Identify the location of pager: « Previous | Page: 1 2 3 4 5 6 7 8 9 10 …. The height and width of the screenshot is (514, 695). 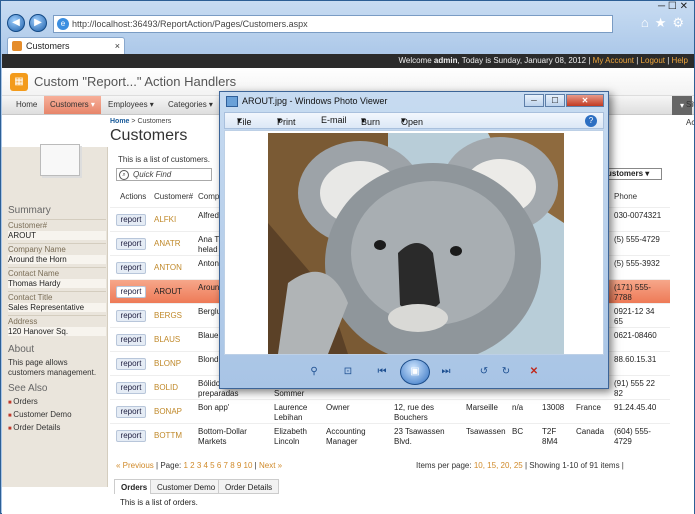
(370, 465).